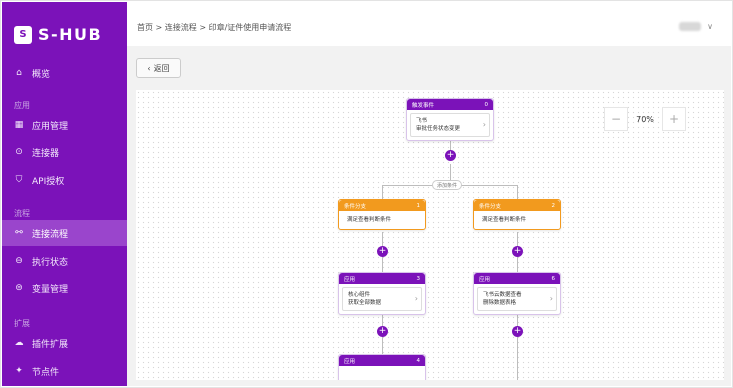 The image size is (733, 388). I want to click on sidebar-item-label: 概览, so click(41, 74).